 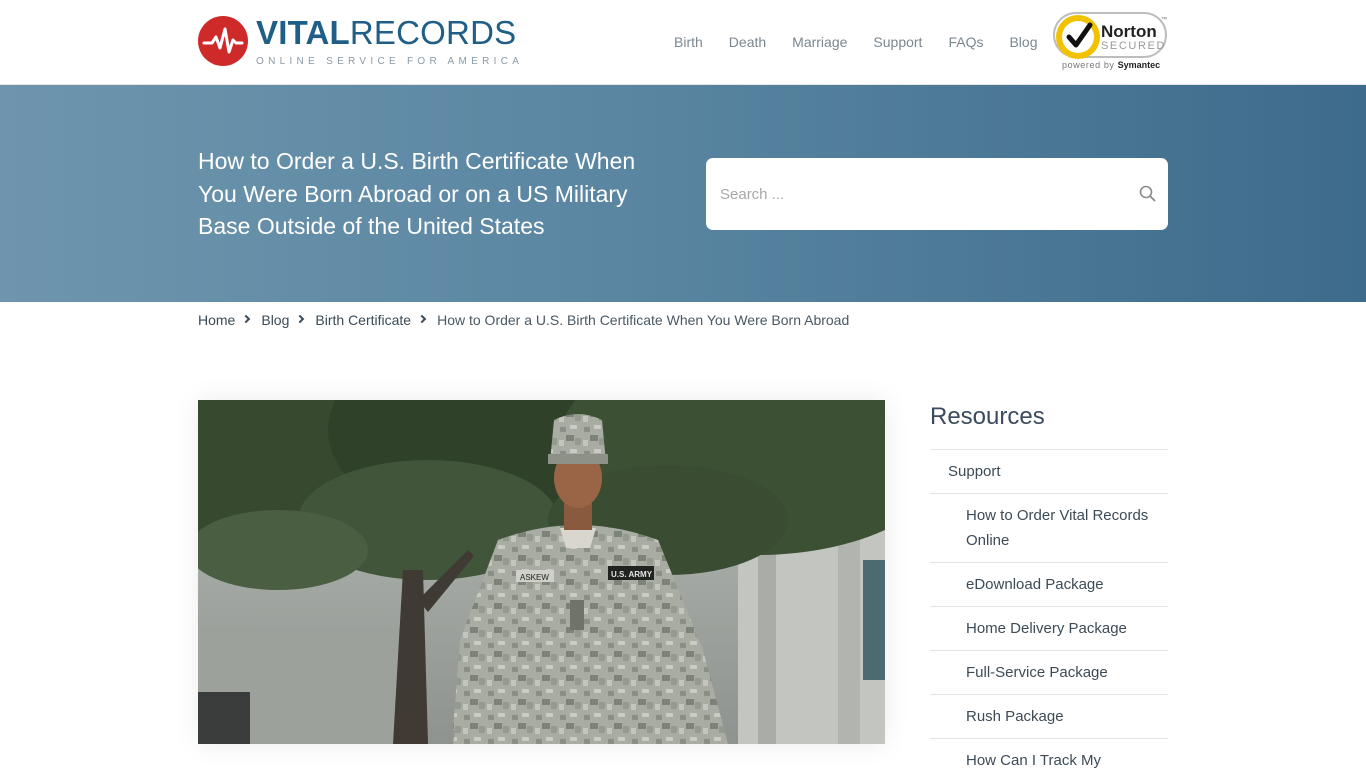 I want to click on logo-title: VITALRECORDS, so click(x=389, y=33).